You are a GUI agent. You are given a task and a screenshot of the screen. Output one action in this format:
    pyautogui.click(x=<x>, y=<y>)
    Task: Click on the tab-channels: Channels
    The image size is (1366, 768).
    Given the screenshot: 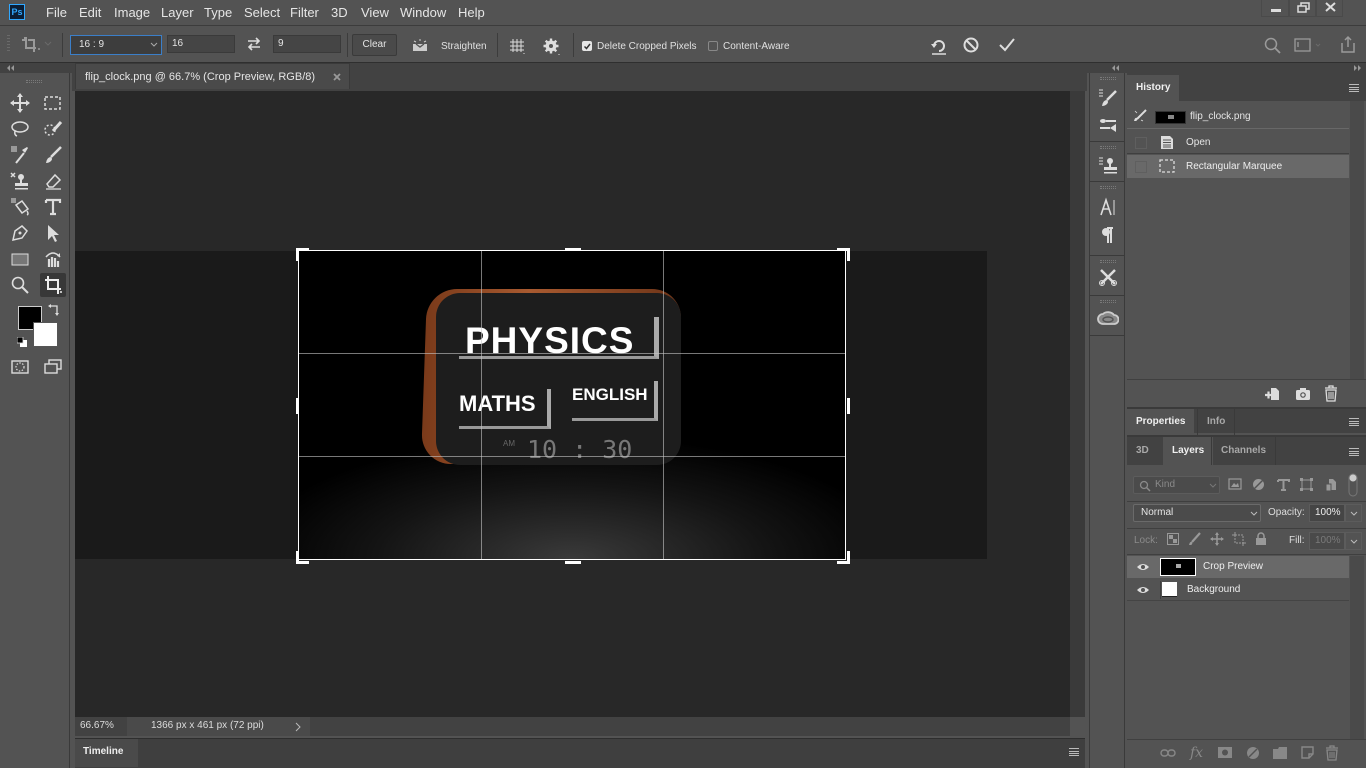 What is the action you would take?
    pyautogui.click(x=1244, y=451)
    